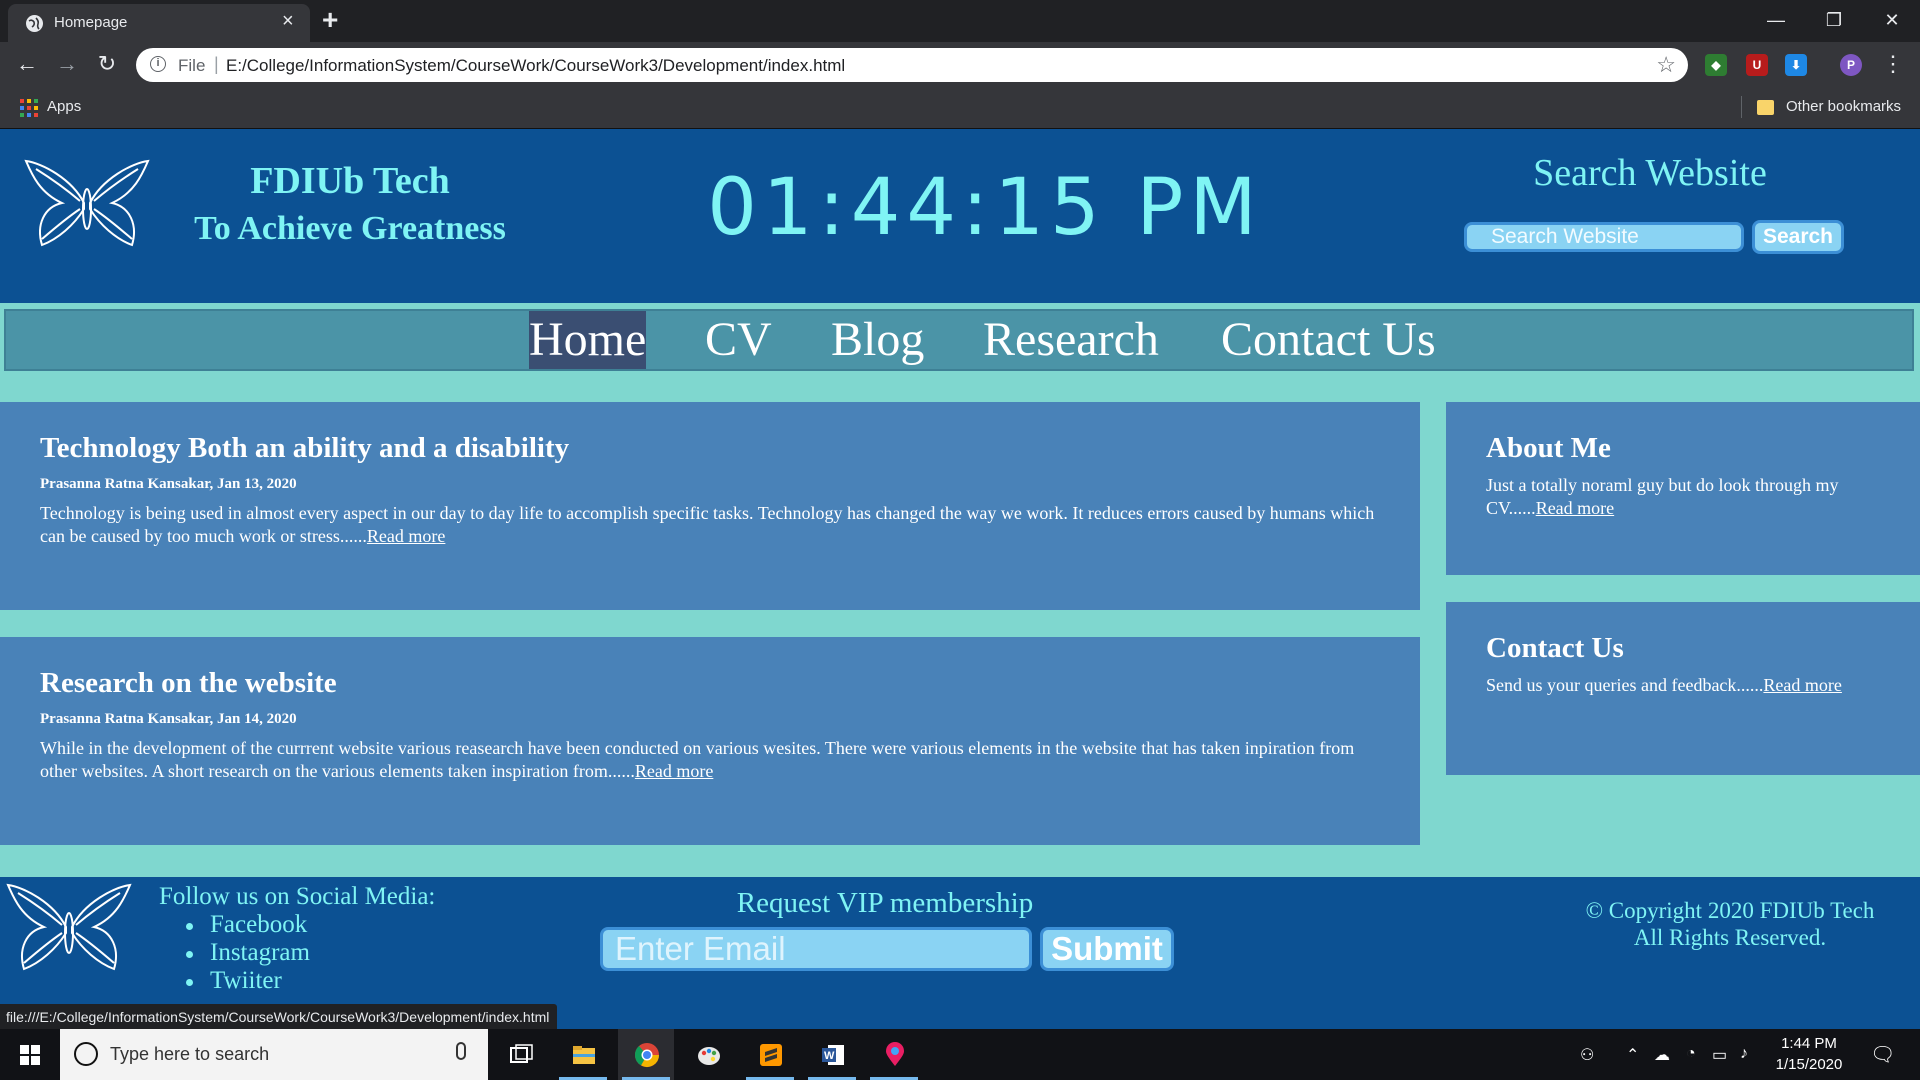  Describe the element at coordinates (330, 20) in the screenshot. I see `new-tab-button: +` at that location.